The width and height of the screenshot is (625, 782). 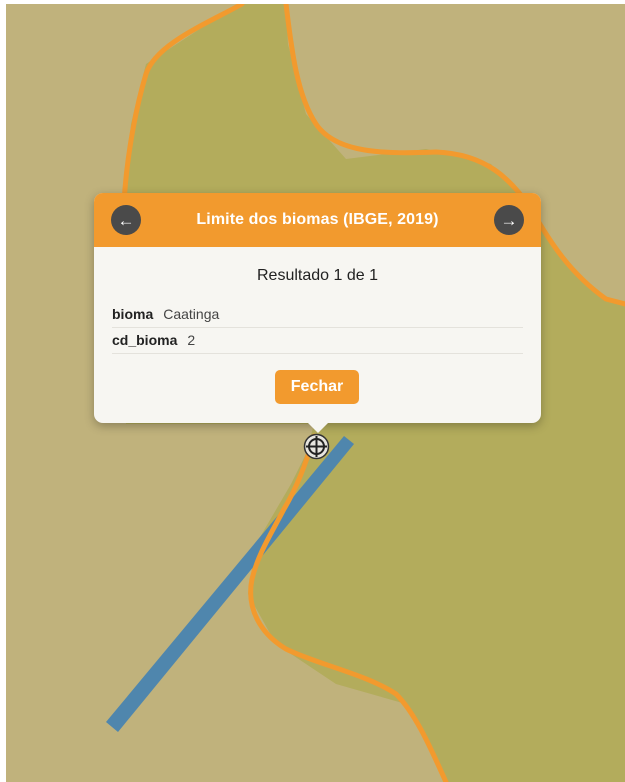 What do you see at coordinates (133, 314) in the screenshot?
I see `attribute-key: bioma` at bounding box center [133, 314].